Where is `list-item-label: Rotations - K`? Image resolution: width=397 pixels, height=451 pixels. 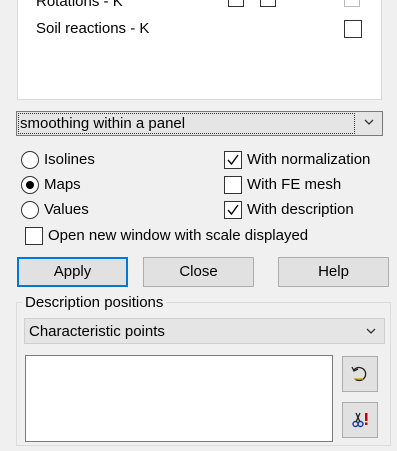
list-item-label: Rotations - K is located at coordinates (79, 5).